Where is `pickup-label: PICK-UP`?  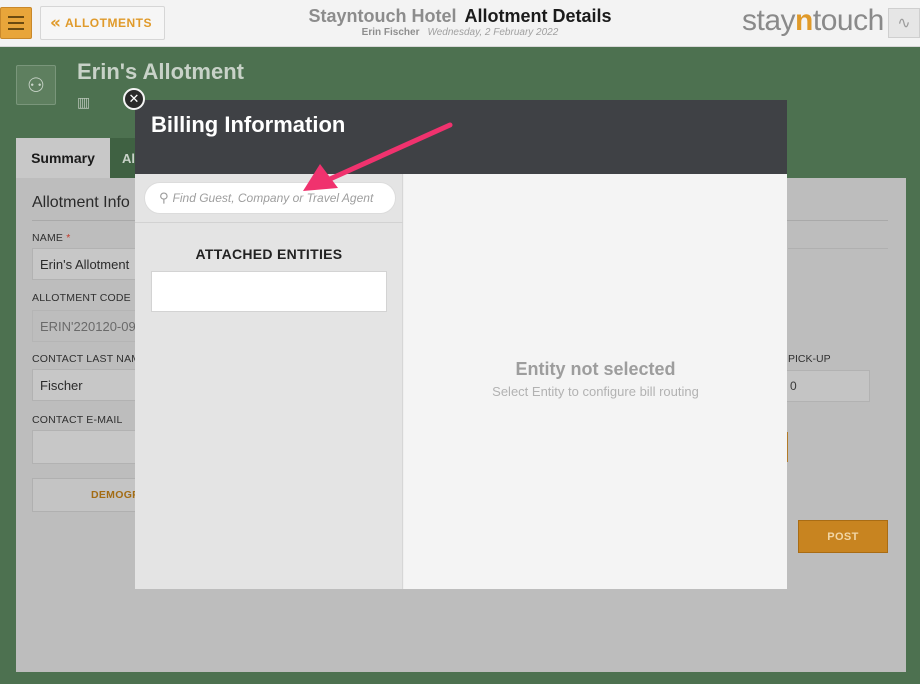 pickup-label: PICK-UP is located at coordinates (809, 359).